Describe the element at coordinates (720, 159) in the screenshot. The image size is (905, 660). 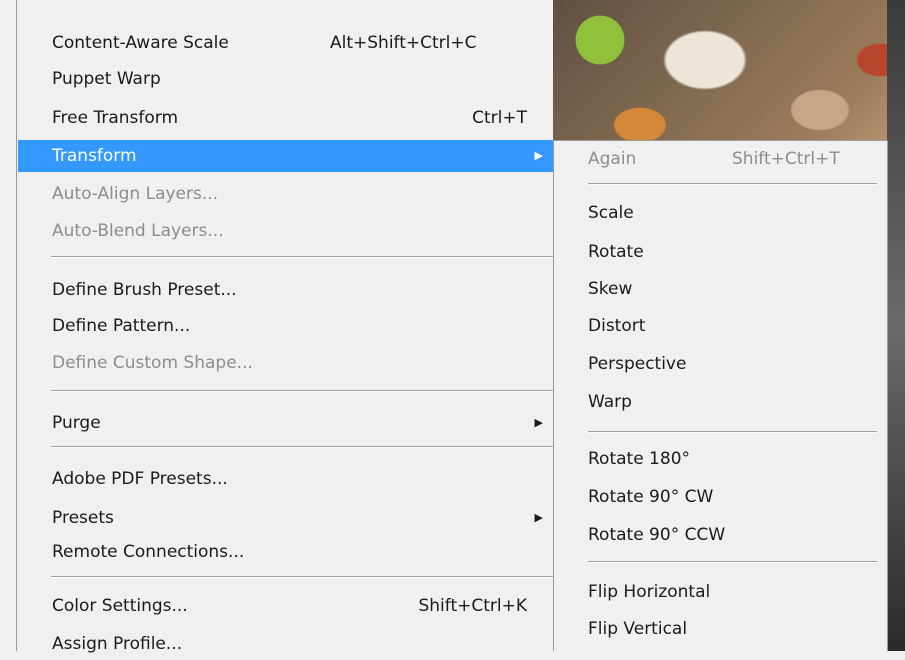
I see `submenu-item-again: Again Shift+Ctrl+T` at that location.